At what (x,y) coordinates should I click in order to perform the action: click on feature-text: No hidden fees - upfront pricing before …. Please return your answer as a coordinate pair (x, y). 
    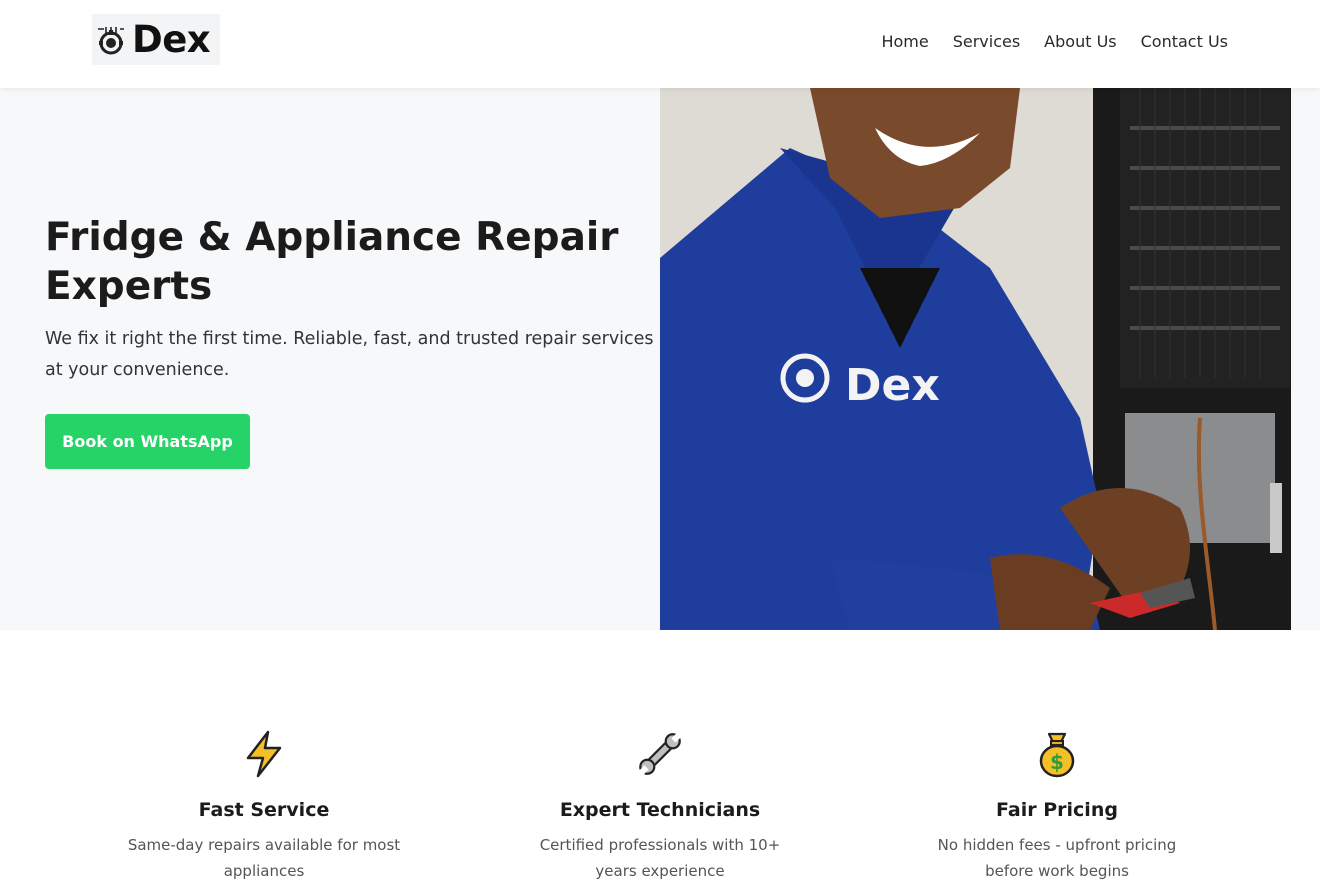
    Looking at the image, I should click on (1057, 858).